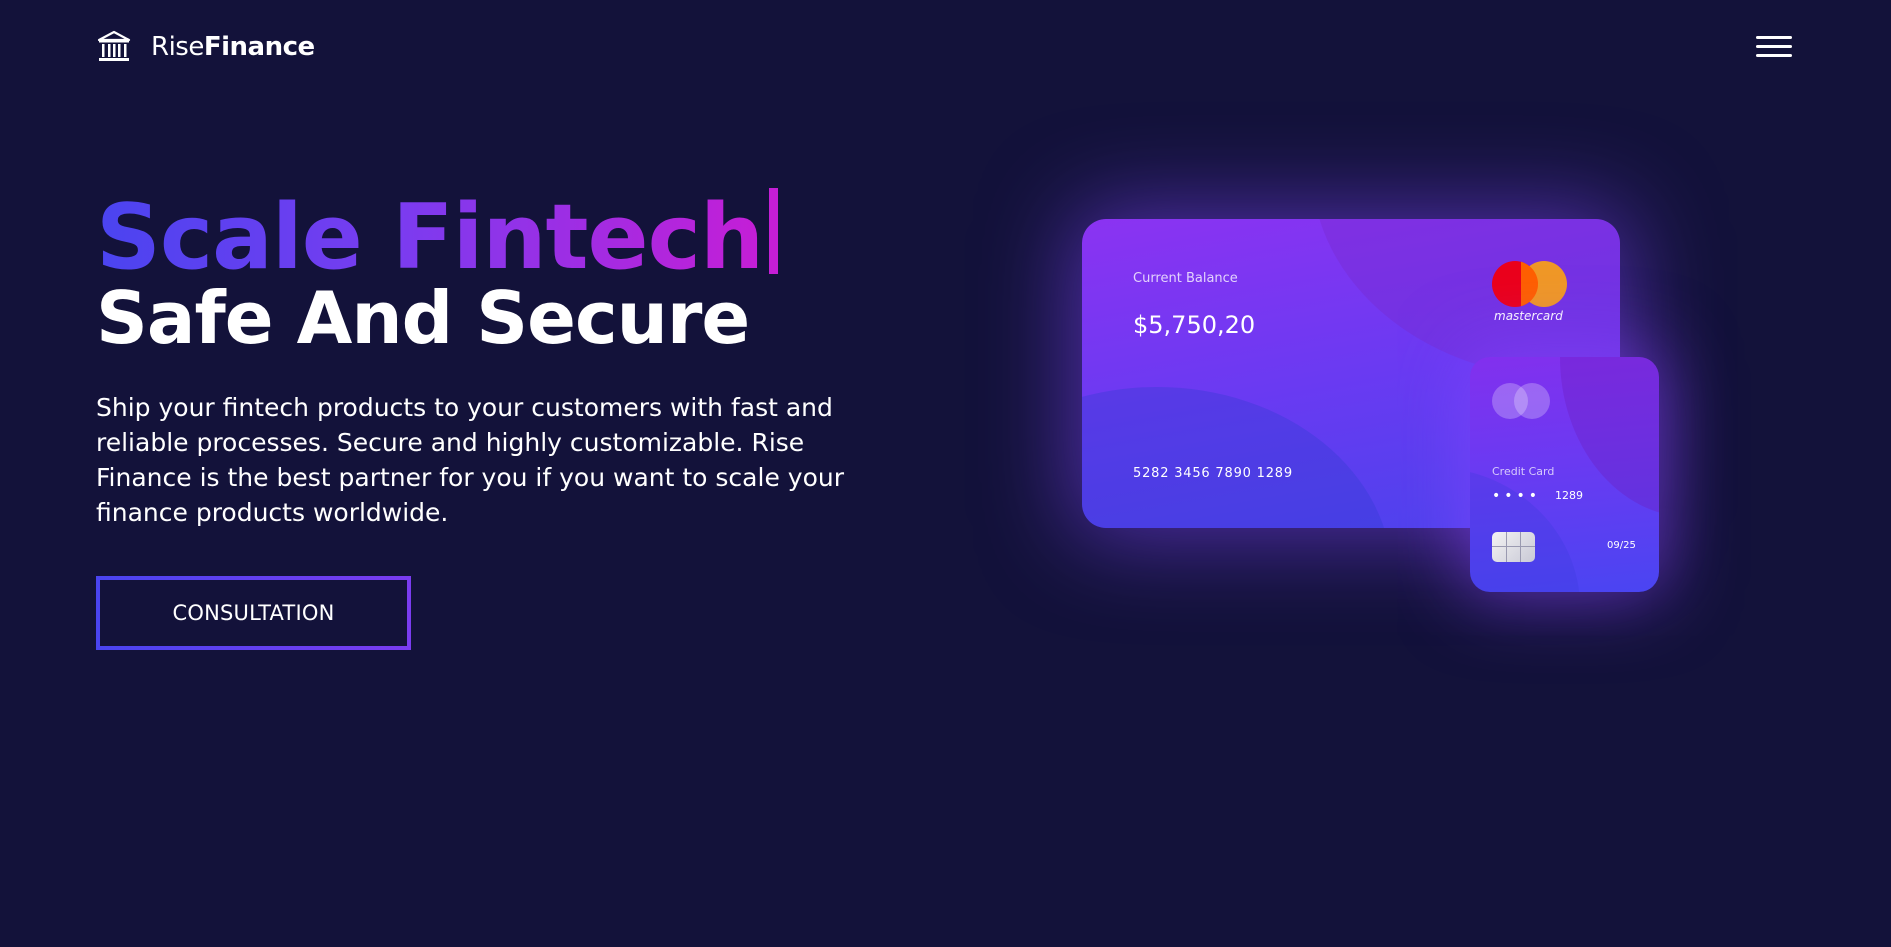  Describe the element at coordinates (114, 45) in the screenshot. I see `bank-icon` at that location.